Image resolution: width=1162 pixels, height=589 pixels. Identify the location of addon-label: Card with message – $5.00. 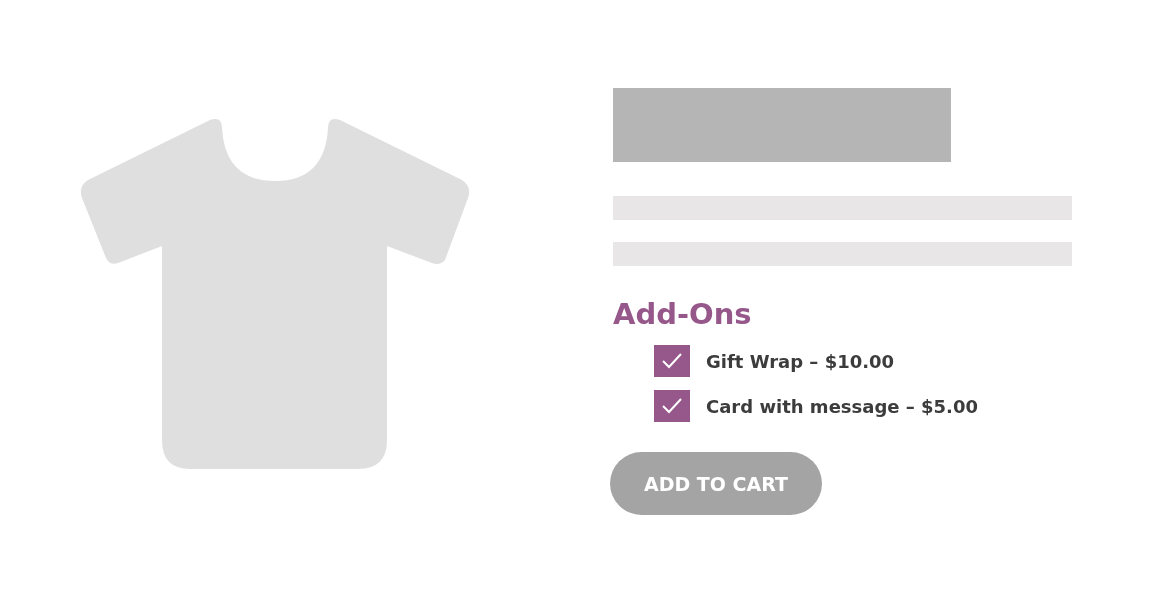
(842, 406).